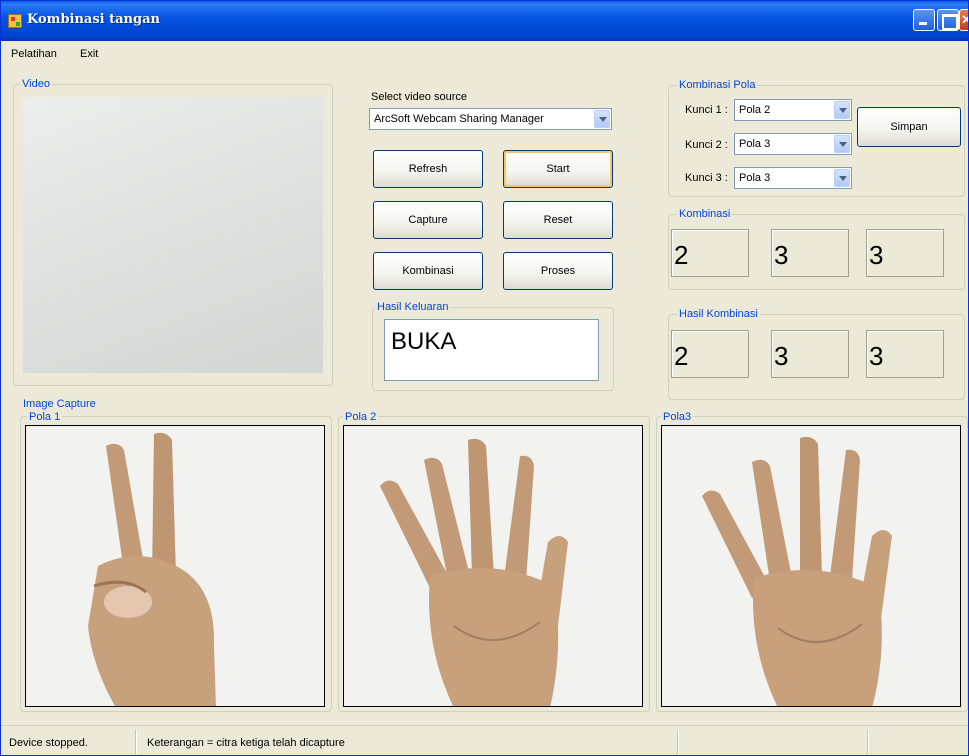 This screenshot has width=969, height=756. Describe the element at coordinates (428, 271) in the screenshot. I see `kombinasi-button: Kombinasi` at that location.